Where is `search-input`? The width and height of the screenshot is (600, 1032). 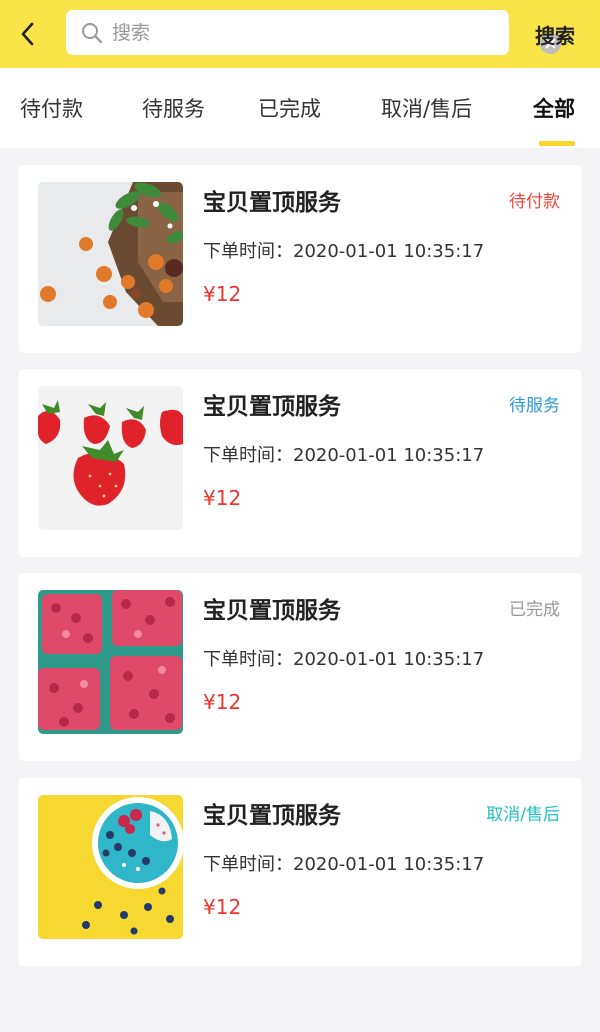 search-input is located at coordinates (282, 32).